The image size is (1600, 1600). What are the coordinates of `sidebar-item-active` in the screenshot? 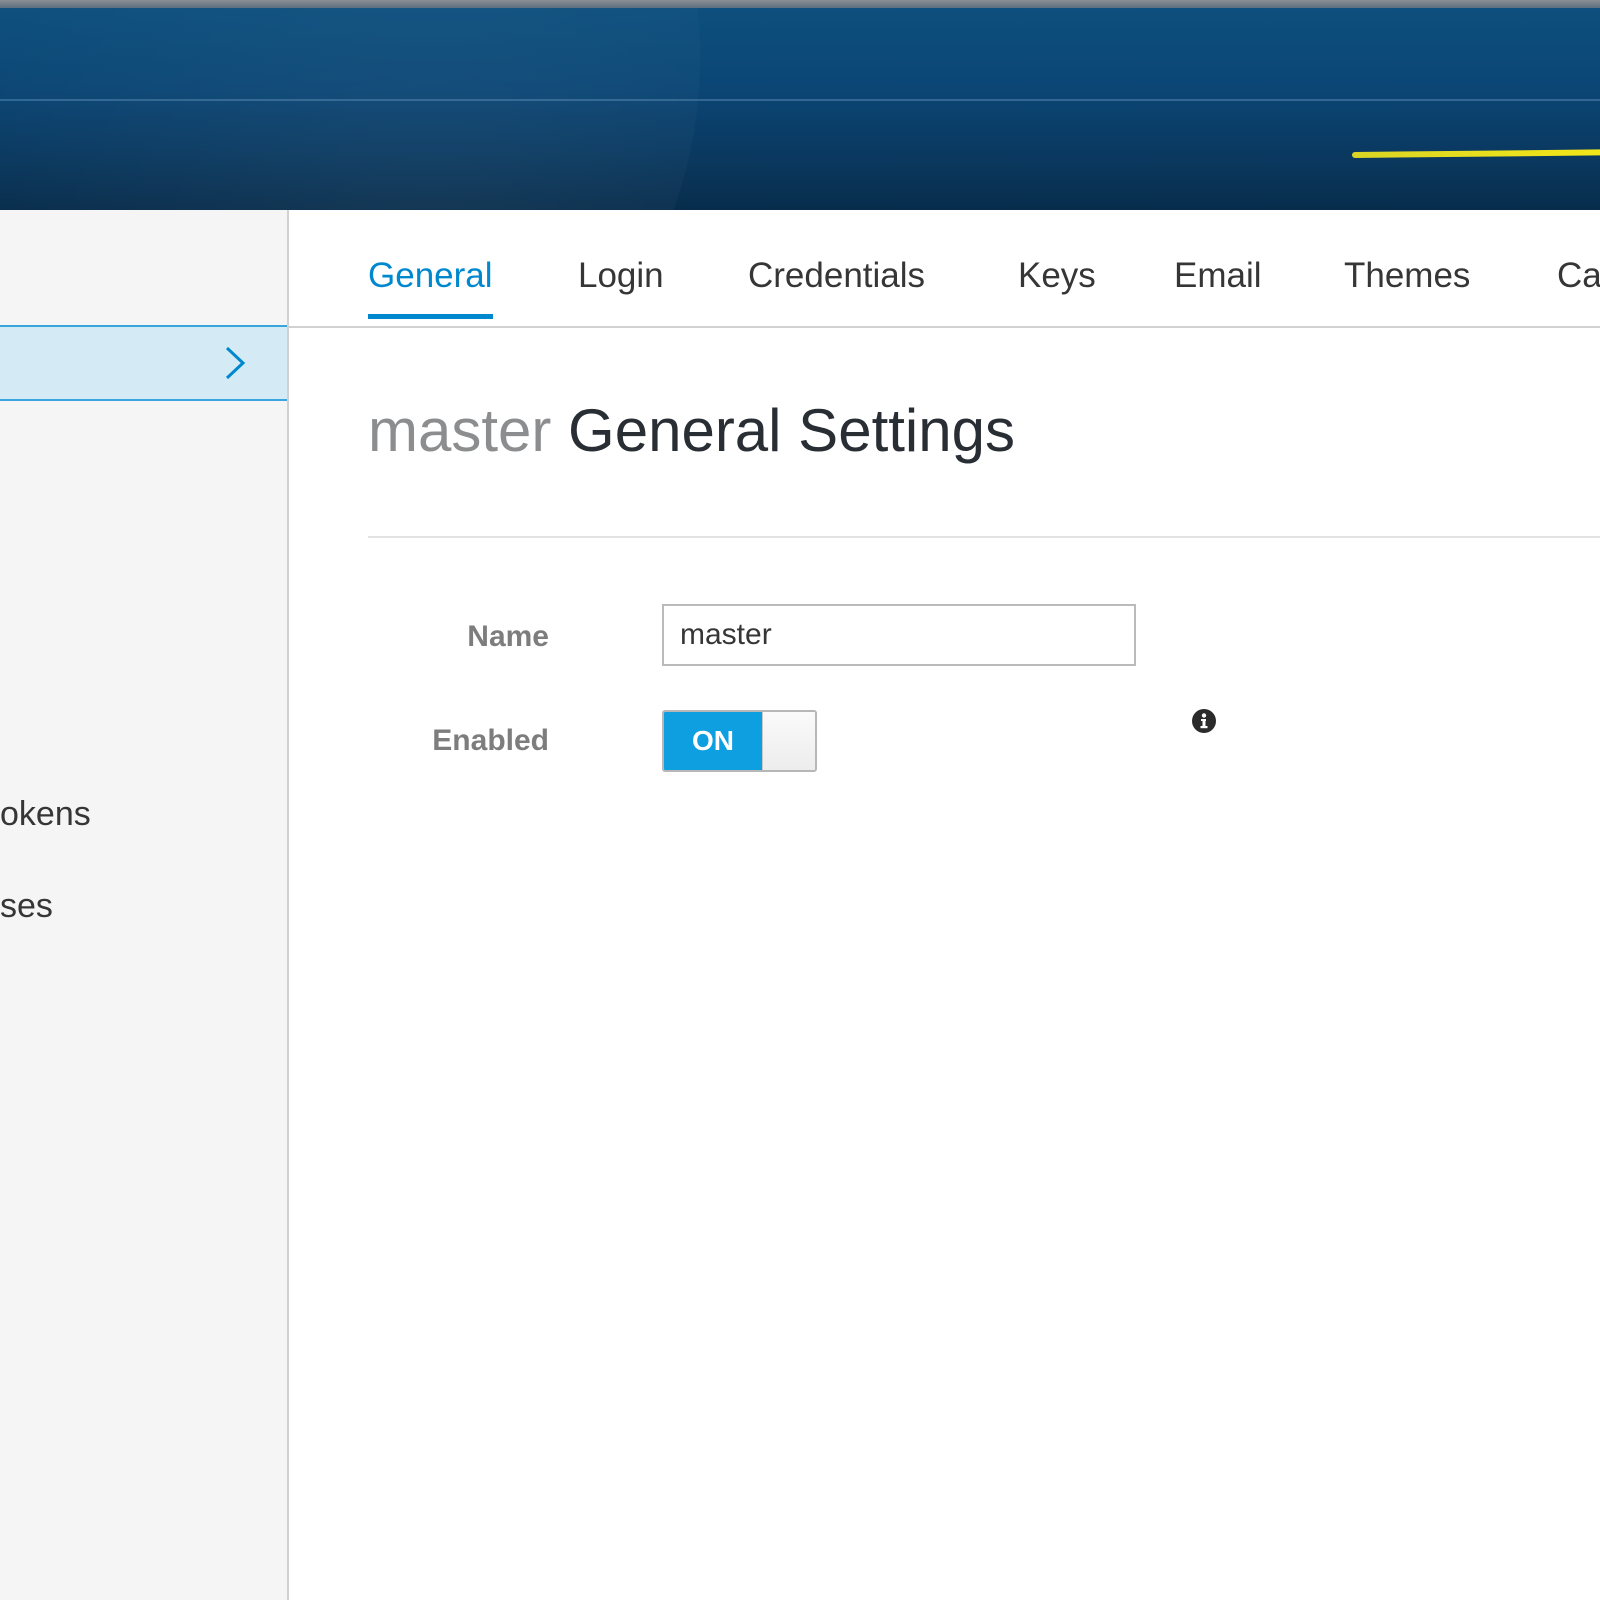 It's located at (143, 363).